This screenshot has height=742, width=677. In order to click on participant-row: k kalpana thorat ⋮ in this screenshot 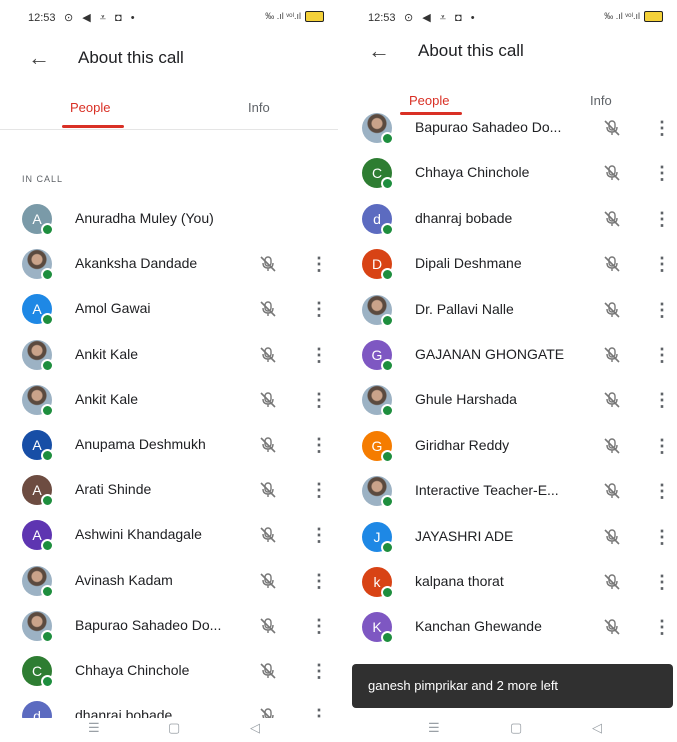, I will do `click(508, 582)`.